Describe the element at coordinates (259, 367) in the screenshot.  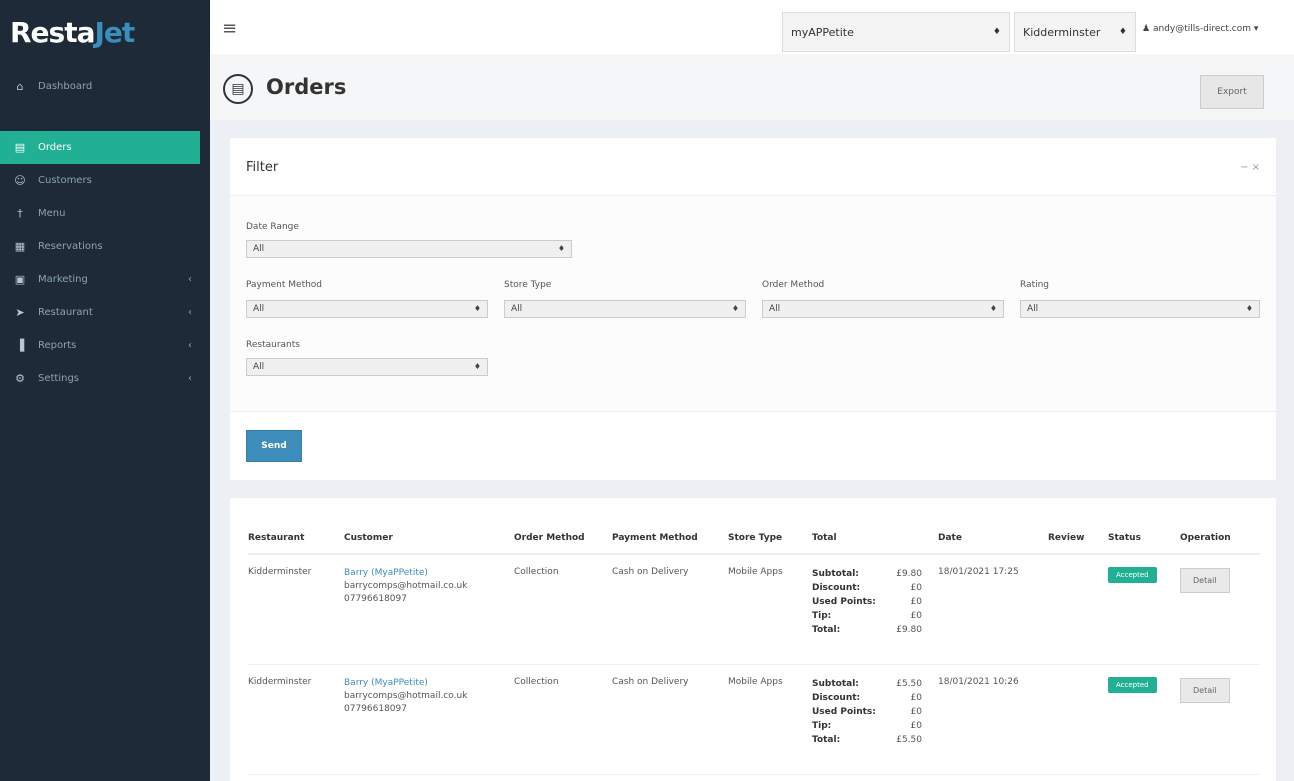
I see `restaurants-value: All` at that location.